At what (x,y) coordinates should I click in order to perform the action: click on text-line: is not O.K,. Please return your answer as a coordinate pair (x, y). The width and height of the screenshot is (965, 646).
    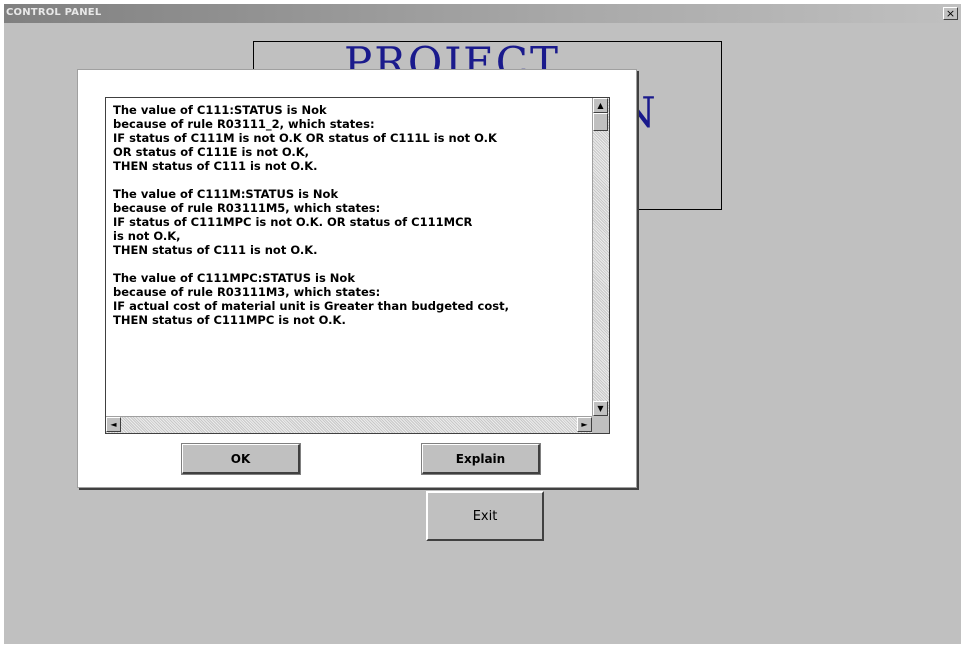
    Looking at the image, I should click on (147, 236).